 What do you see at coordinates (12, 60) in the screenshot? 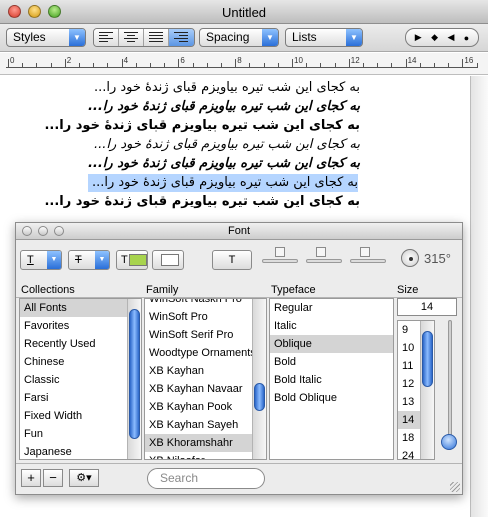
I see `ruler-number: 0` at bounding box center [12, 60].